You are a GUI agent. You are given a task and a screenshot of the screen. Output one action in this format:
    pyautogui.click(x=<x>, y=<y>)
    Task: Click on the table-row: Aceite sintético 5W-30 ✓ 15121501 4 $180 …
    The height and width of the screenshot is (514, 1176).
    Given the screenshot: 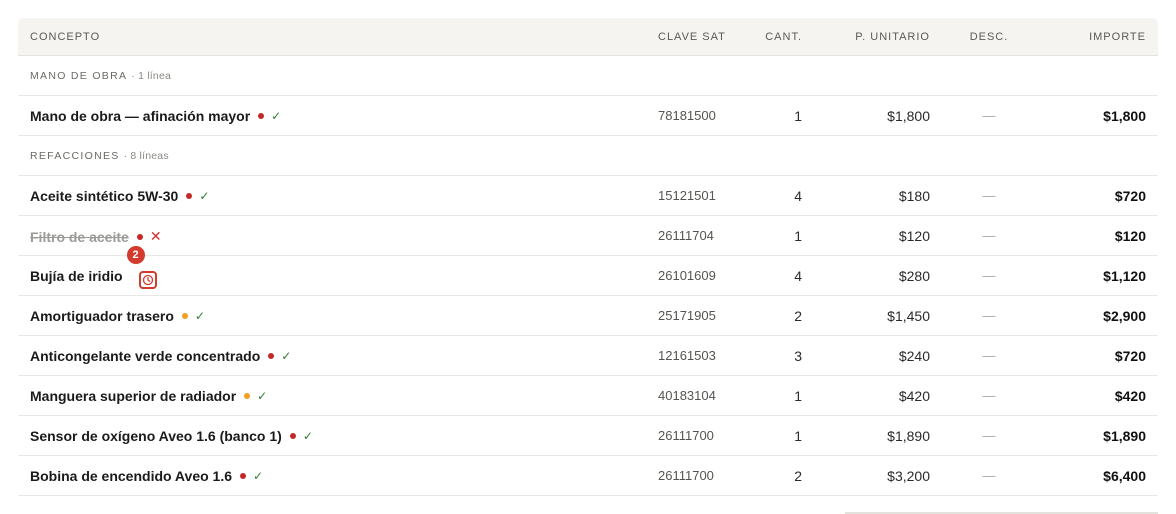 What is the action you would take?
    pyautogui.click(x=588, y=196)
    